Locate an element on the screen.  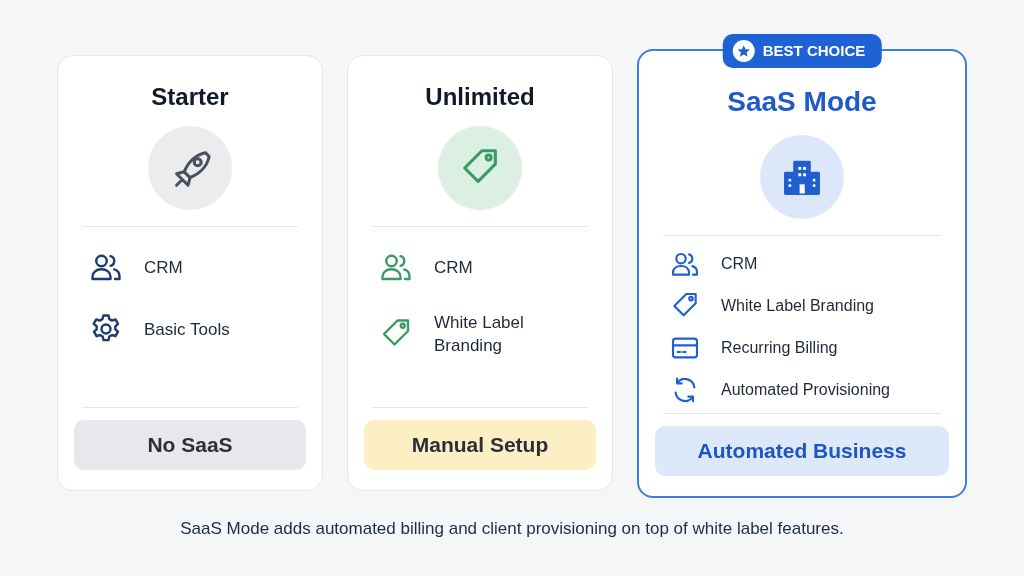
plan-title: Unlimited is located at coordinates (480, 97).